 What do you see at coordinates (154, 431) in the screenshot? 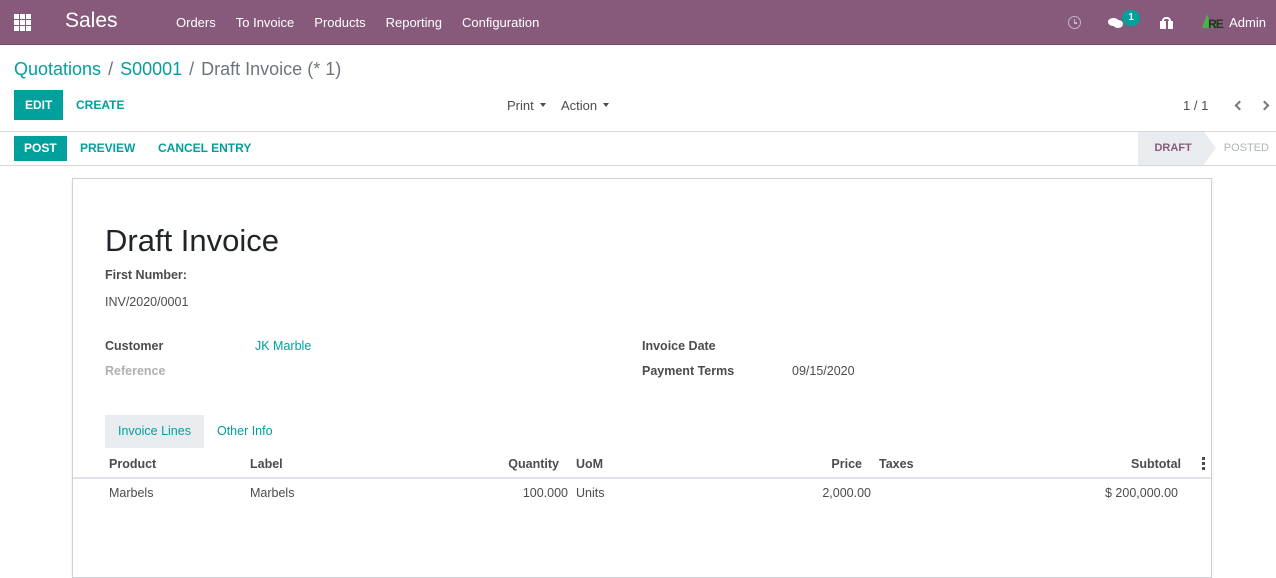
I see `tab-invoice-lines: Invoice Lines` at bounding box center [154, 431].